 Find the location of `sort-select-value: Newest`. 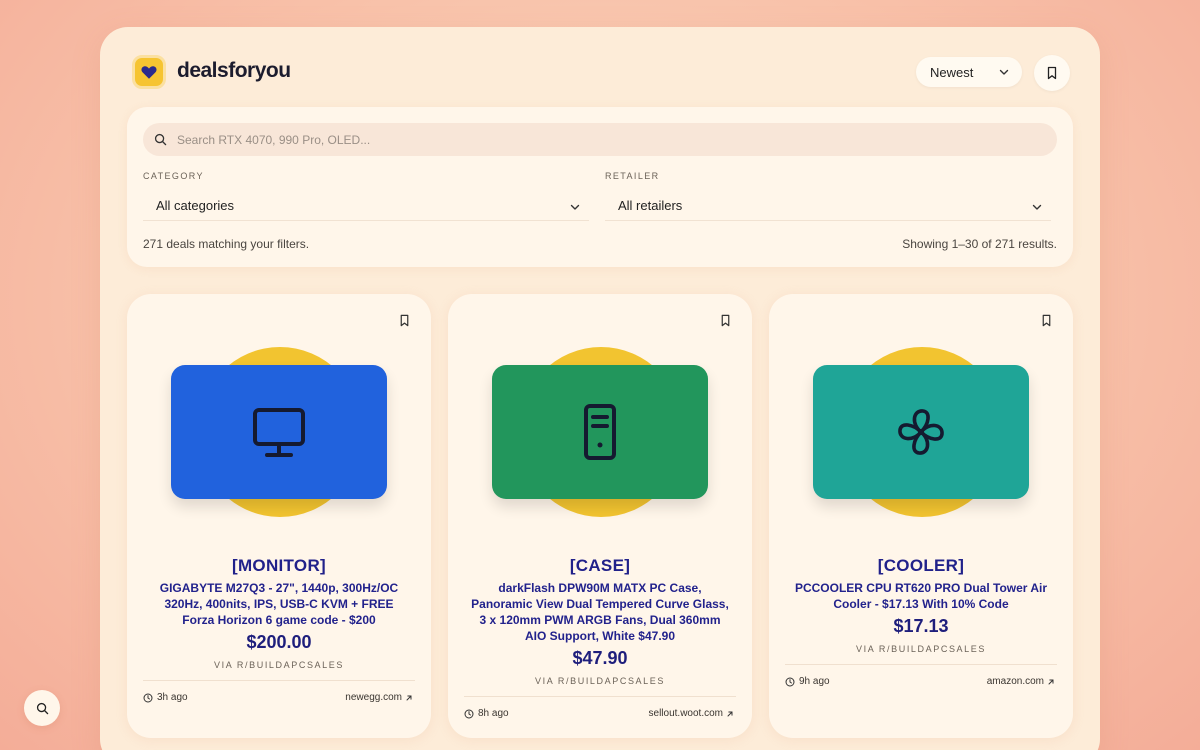

sort-select-value: Newest is located at coordinates (952, 72).